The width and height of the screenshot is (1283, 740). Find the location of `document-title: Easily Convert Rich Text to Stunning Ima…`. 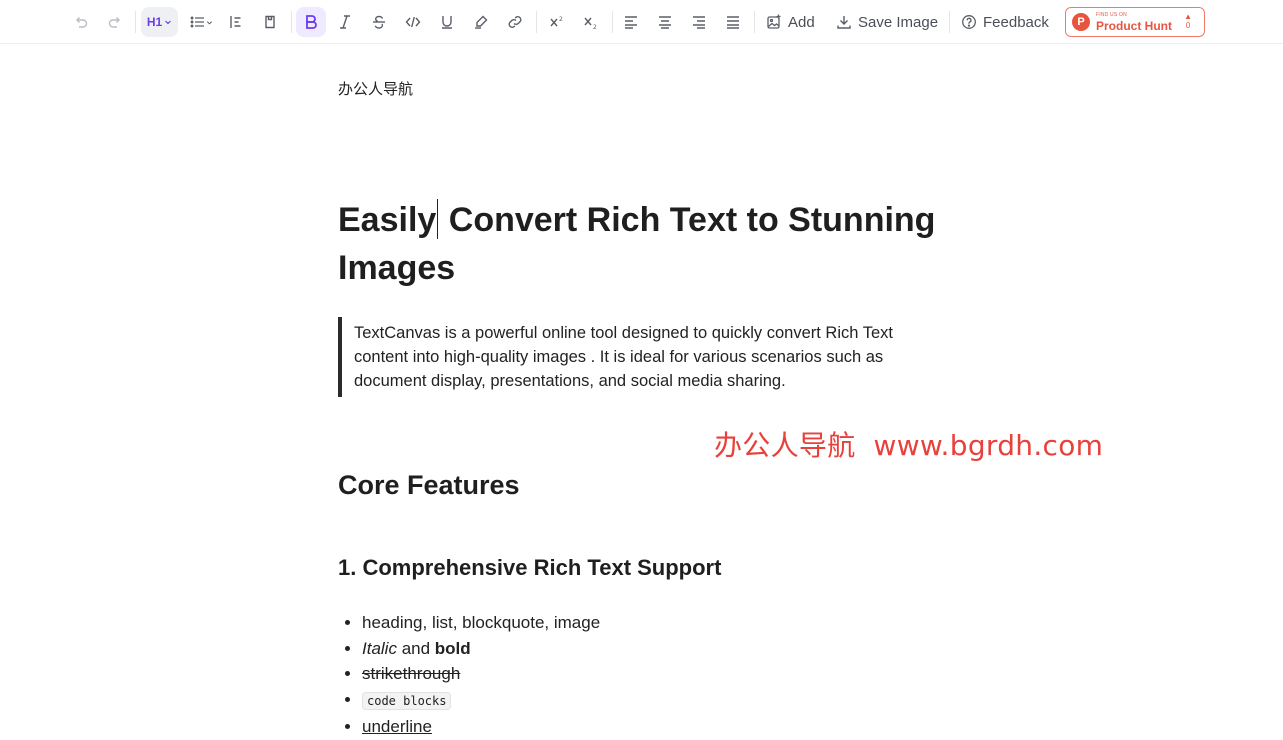

document-title: Easily Convert Rich Text to Stunning Ima… is located at coordinates (648, 244).